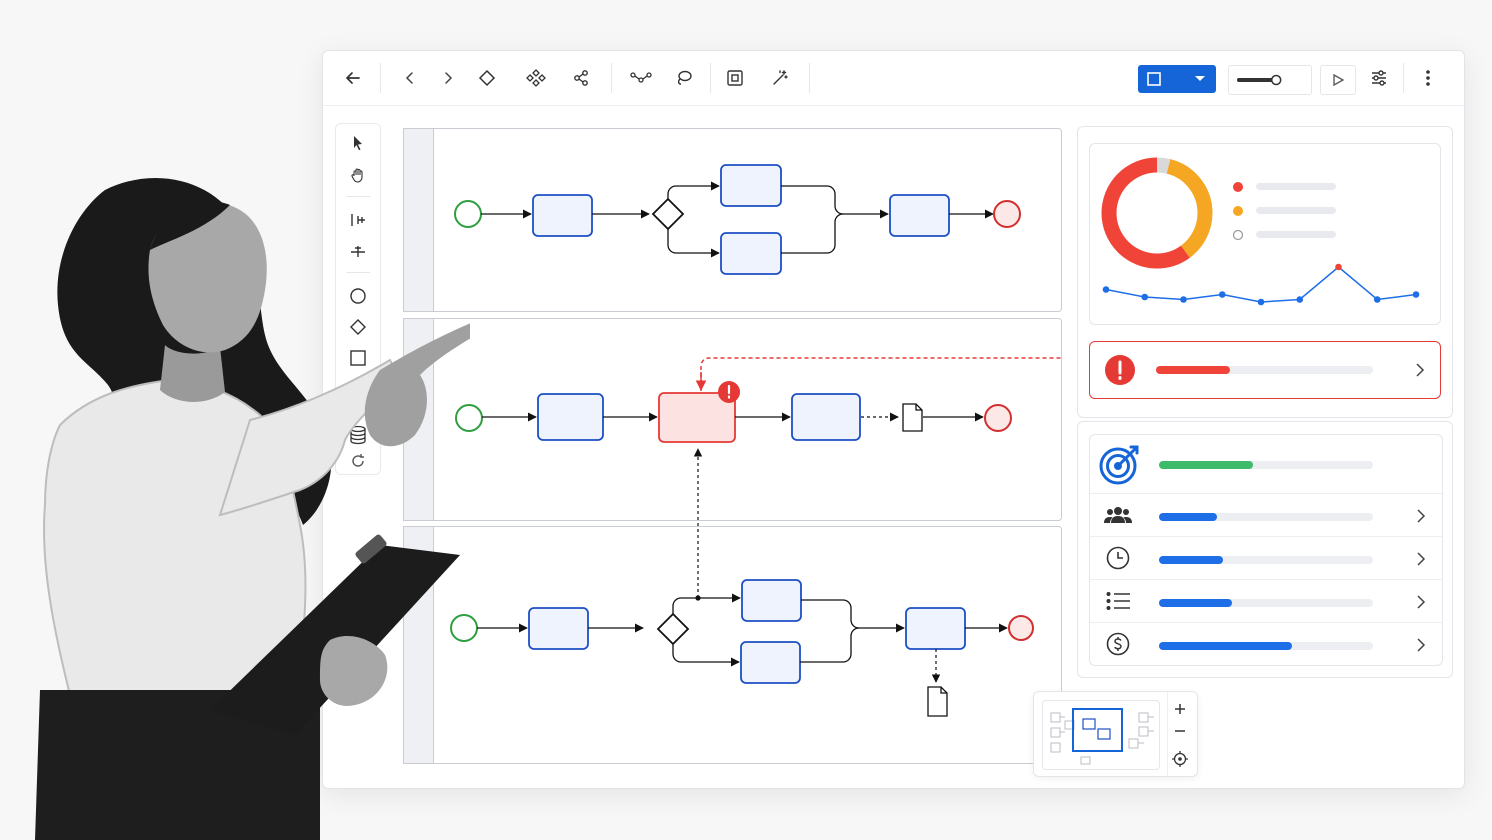  I want to click on zoom-slider, so click(1270, 80).